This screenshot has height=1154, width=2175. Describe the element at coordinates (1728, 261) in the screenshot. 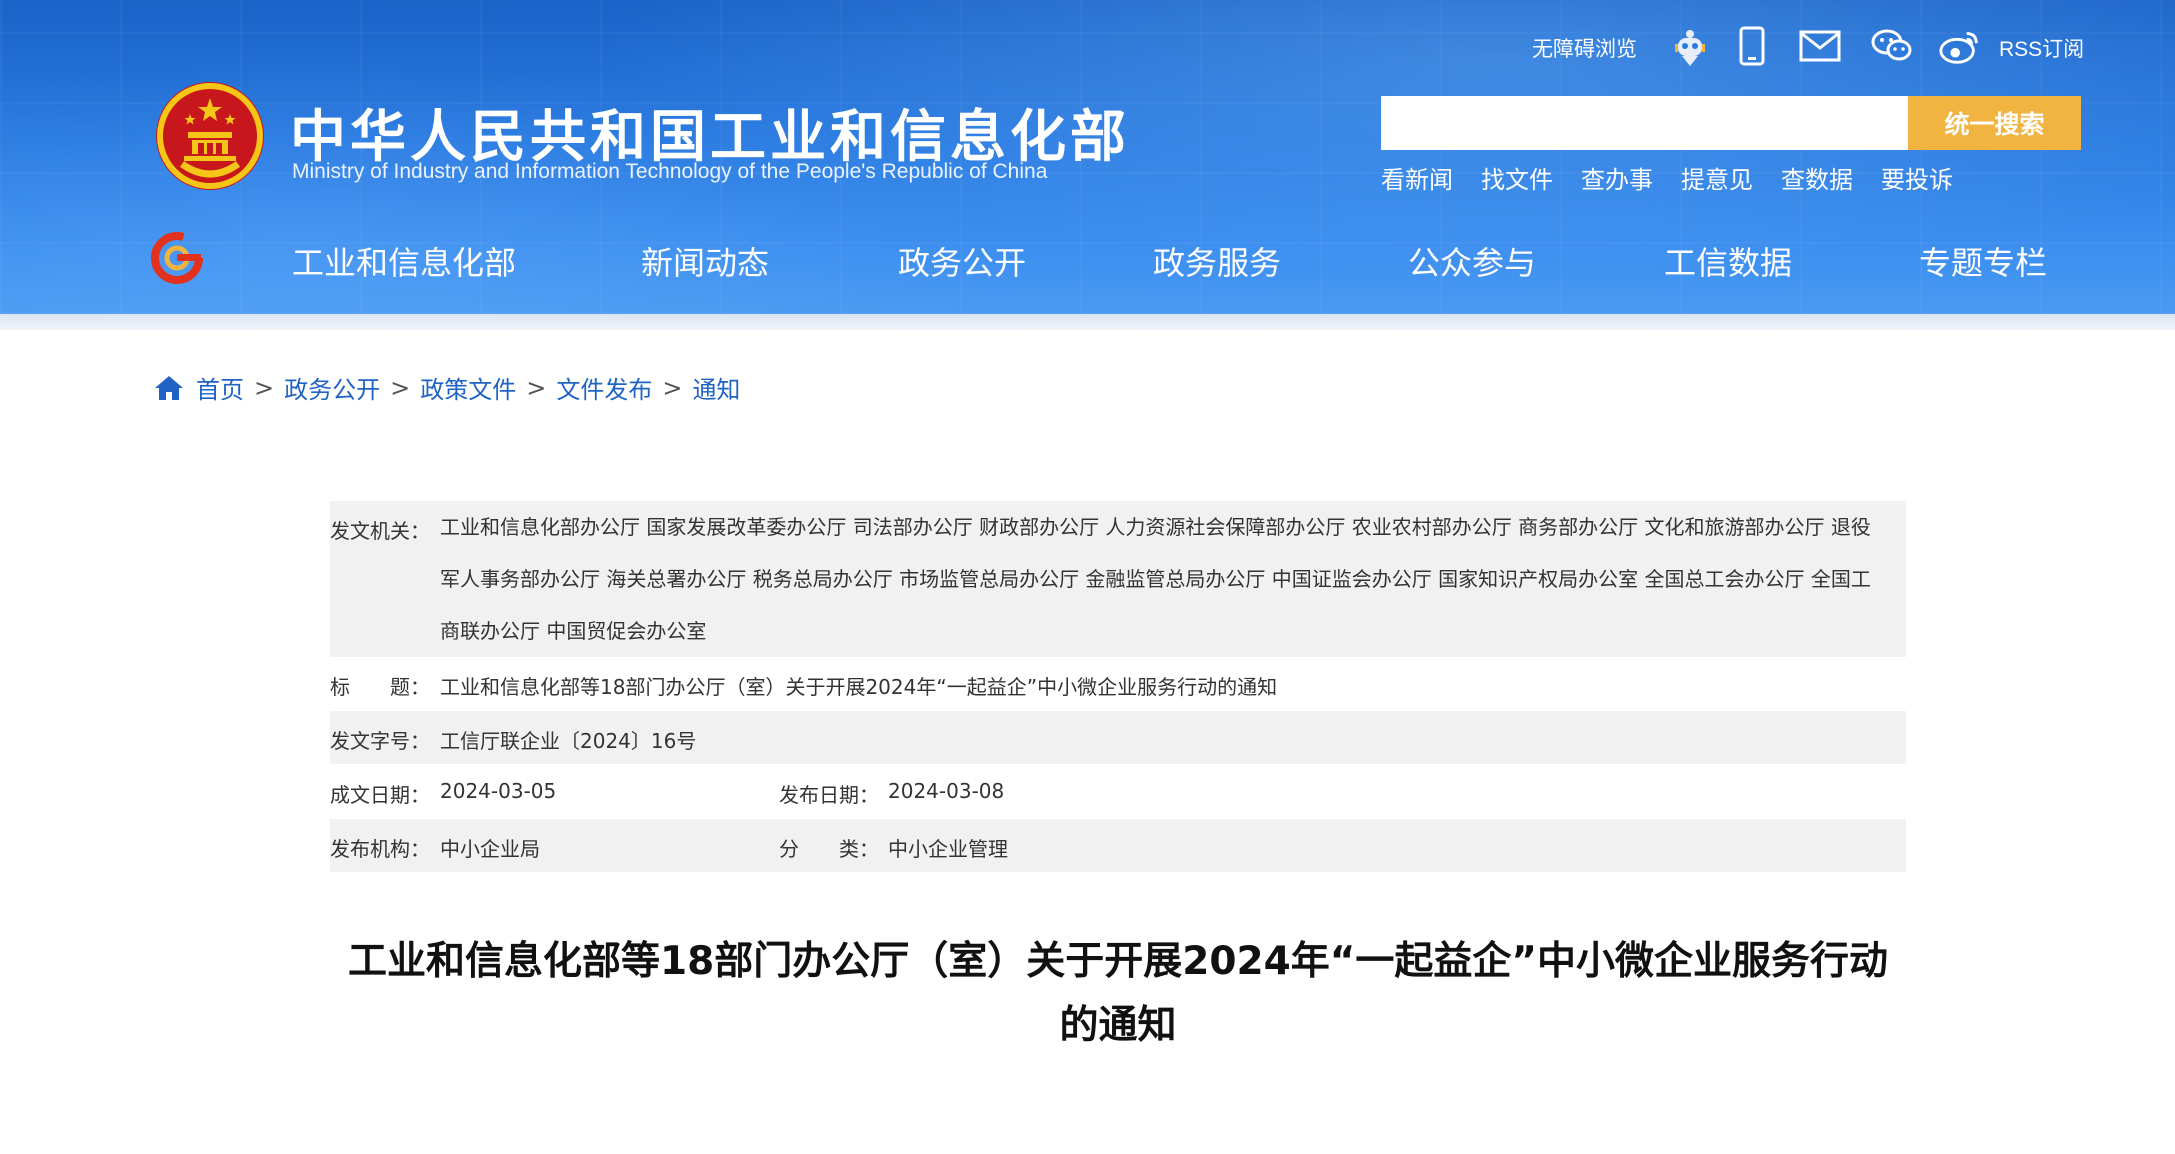

I see `nav-item-data: 工信数据` at that location.